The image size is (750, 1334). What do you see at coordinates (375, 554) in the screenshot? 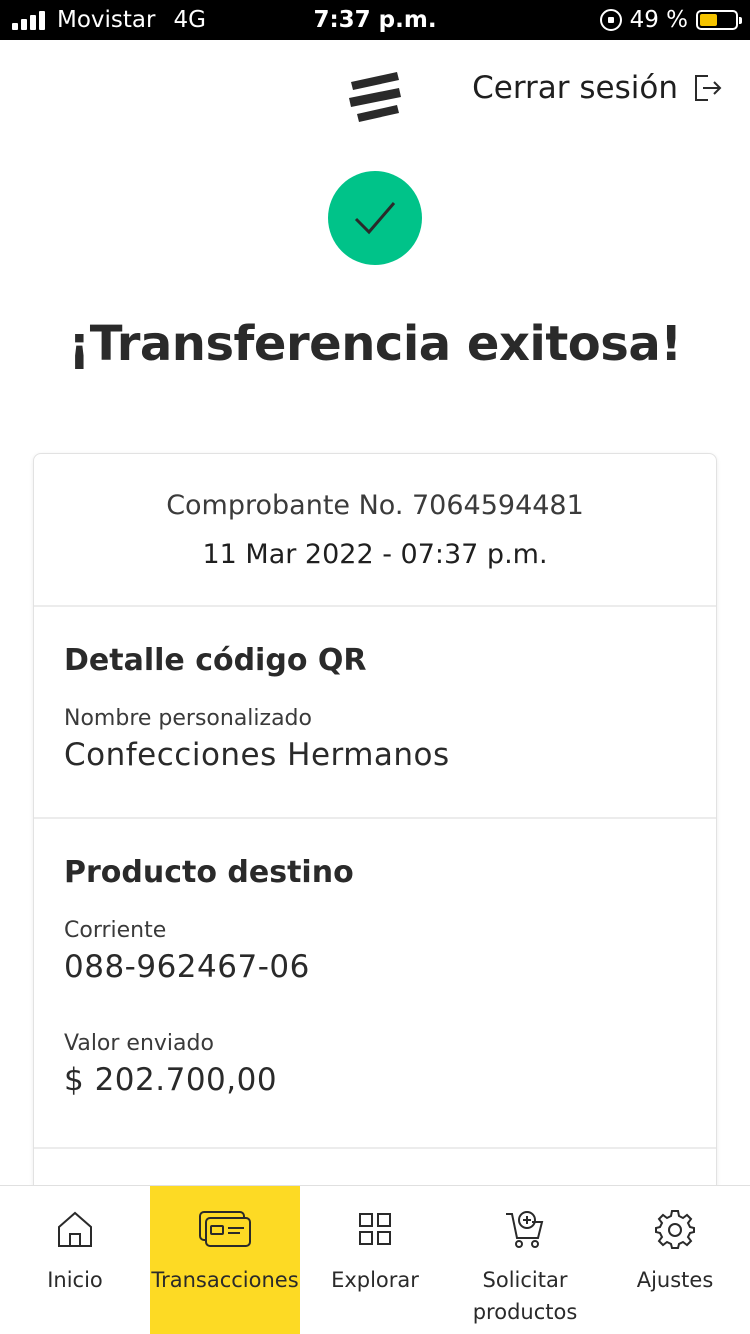
I see `receipt-date: 11 Mar 2022 - 07:37 p.m.` at bounding box center [375, 554].